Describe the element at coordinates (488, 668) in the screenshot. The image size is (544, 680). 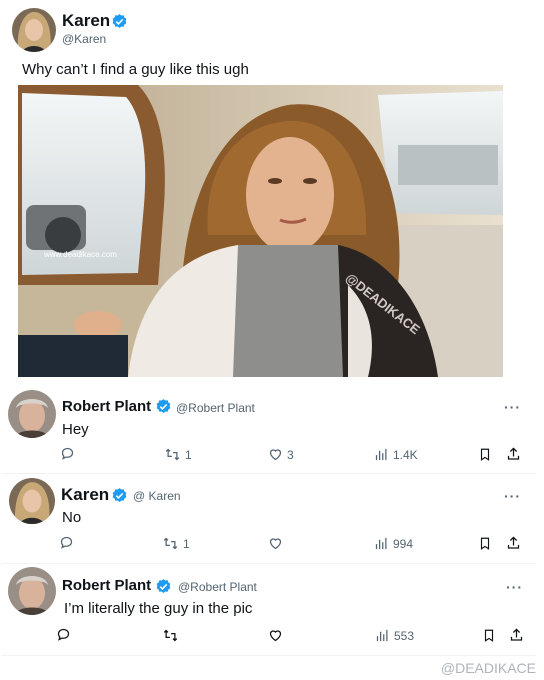
I see `footer-watermark: @DEADIKACE` at that location.